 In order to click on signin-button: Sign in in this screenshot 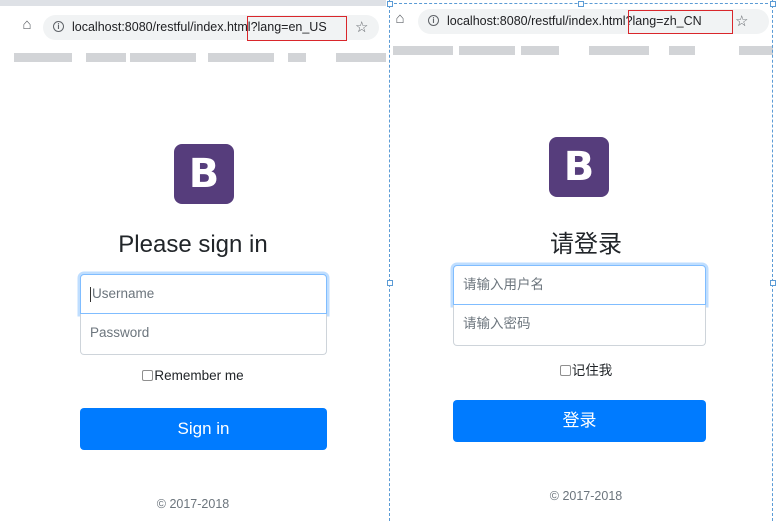, I will do `click(203, 429)`.